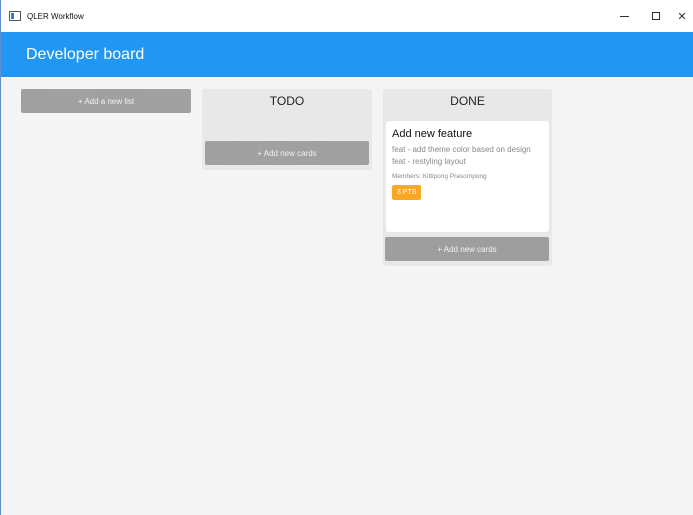 Image resolution: width=693 pixels, height=515 pixels. Describe the element at coordinates (429, 161) in the screenshot. I see `card-description-line: feat - restyling layout` at that location.